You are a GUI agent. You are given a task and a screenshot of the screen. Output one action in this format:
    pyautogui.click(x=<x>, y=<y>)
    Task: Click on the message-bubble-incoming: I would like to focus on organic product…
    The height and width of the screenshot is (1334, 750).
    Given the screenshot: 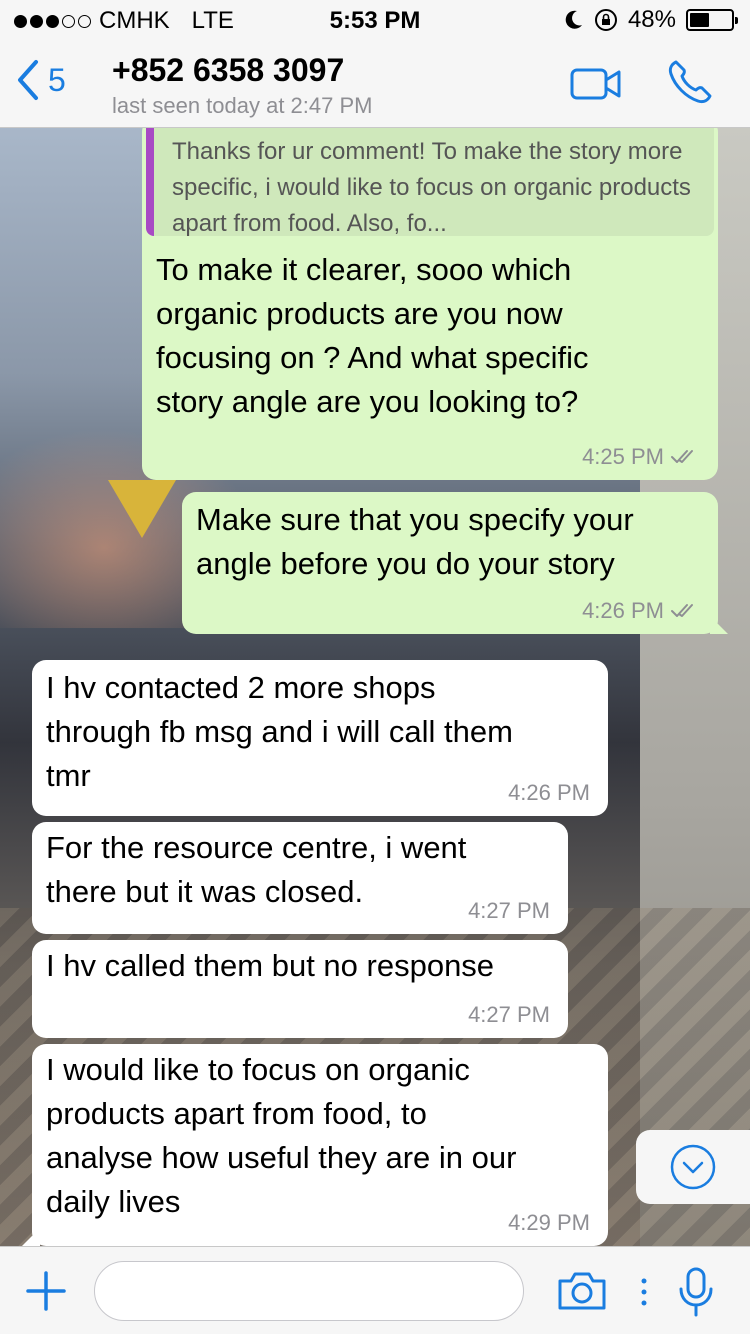 What is the action you would take?
    pyautogui.click(x=315, y=1145)
    